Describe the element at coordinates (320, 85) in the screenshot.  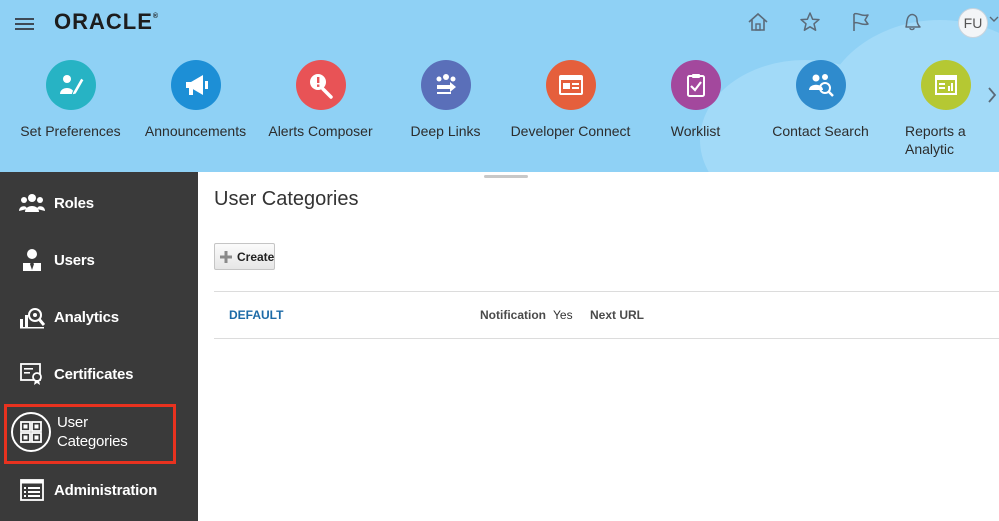
I see `alert-wrench-icon` at that location.